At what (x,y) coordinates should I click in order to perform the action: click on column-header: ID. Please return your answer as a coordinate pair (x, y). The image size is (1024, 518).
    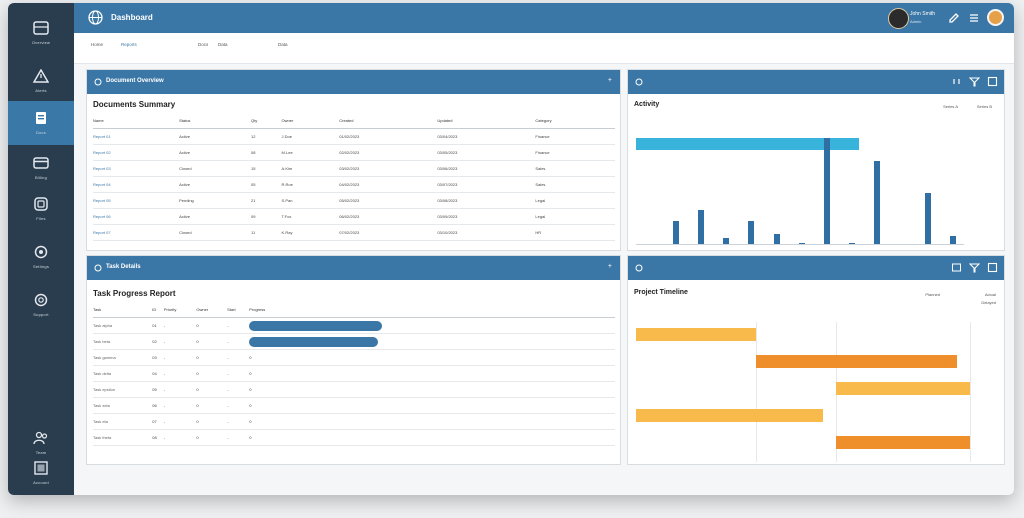
    Looking at the image, I should click on (158, 311).